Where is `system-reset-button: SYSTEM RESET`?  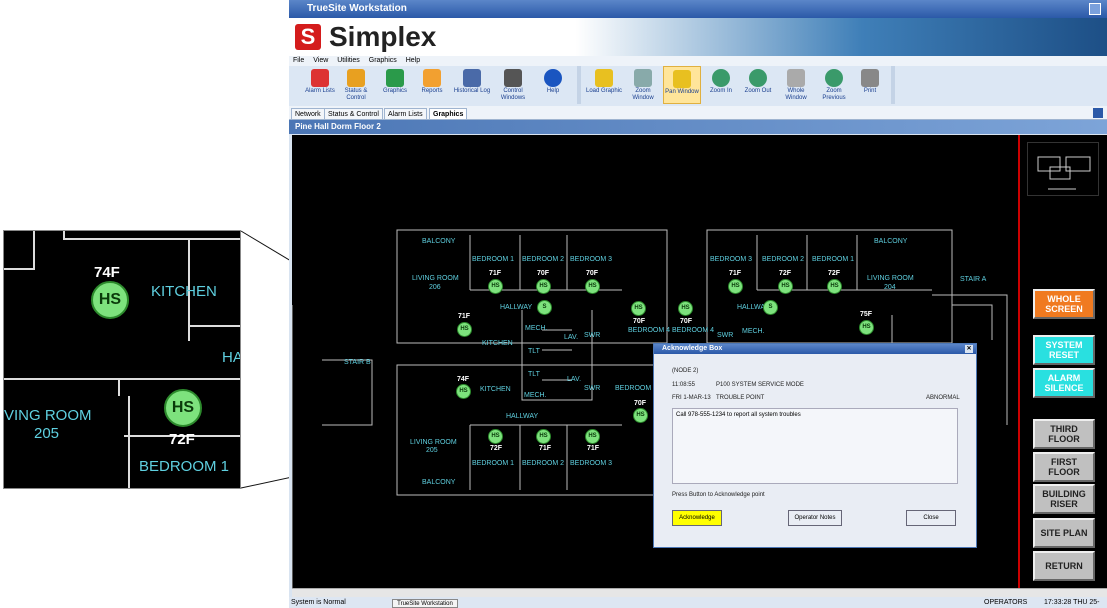 system-reset-button: SYSTEM RESET is located at coordinates (1064, 350).